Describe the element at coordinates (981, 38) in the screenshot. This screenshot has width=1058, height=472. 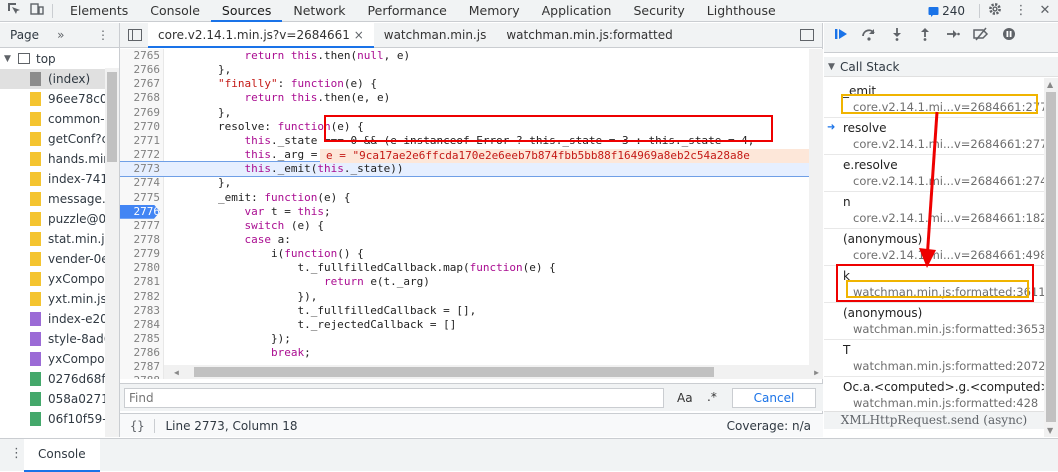
I see `deactivate-breakpoints-icon` at that location.